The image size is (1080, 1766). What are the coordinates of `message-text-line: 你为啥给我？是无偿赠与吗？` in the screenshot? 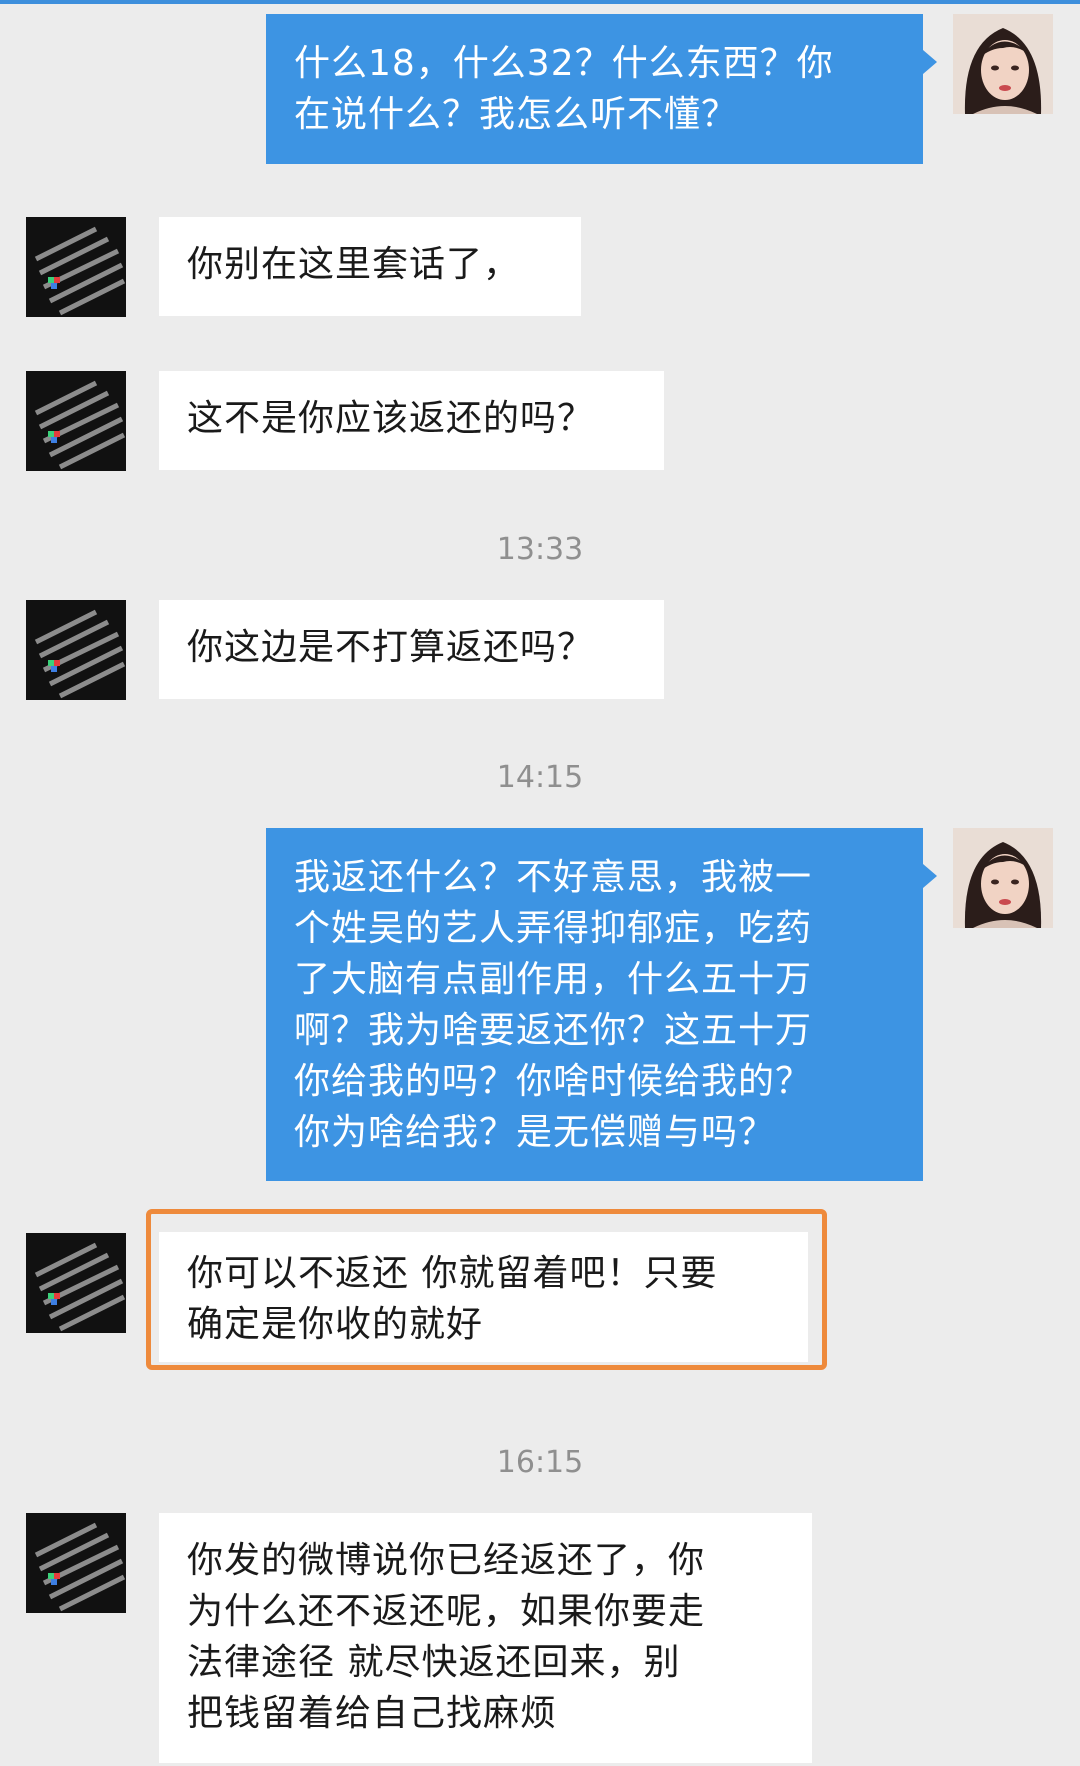 It's located at (535, 1132).